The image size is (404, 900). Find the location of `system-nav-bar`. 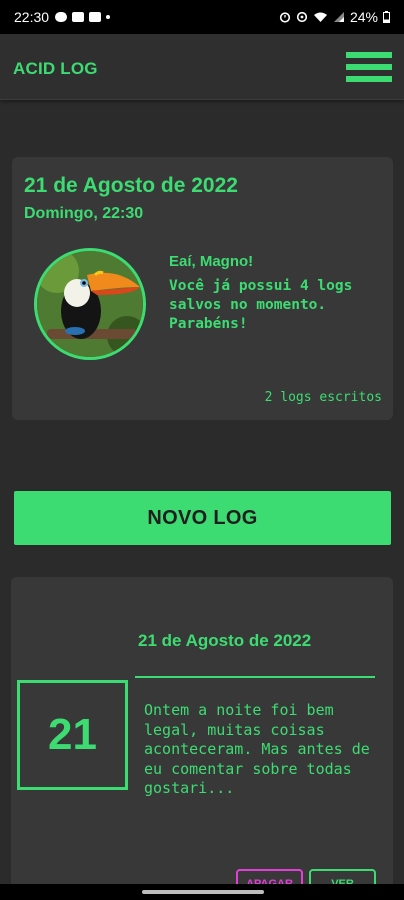

system-nav-bar is located at coordinates (202, 892).